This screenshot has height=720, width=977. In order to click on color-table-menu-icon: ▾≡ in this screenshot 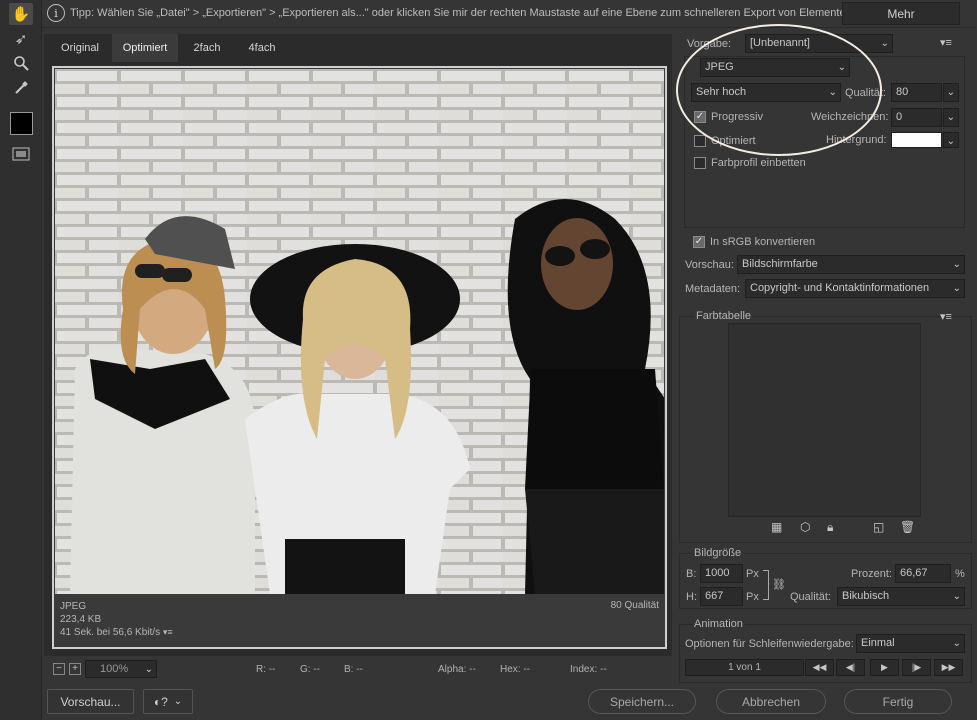, I will do `click(946, 316)`.